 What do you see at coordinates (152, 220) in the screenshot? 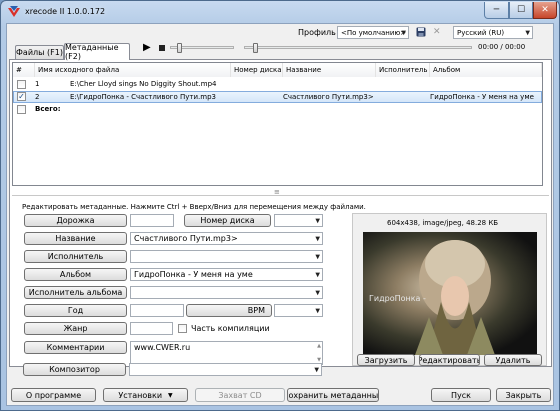
I see `track-field` at bounding box center [152, 220].